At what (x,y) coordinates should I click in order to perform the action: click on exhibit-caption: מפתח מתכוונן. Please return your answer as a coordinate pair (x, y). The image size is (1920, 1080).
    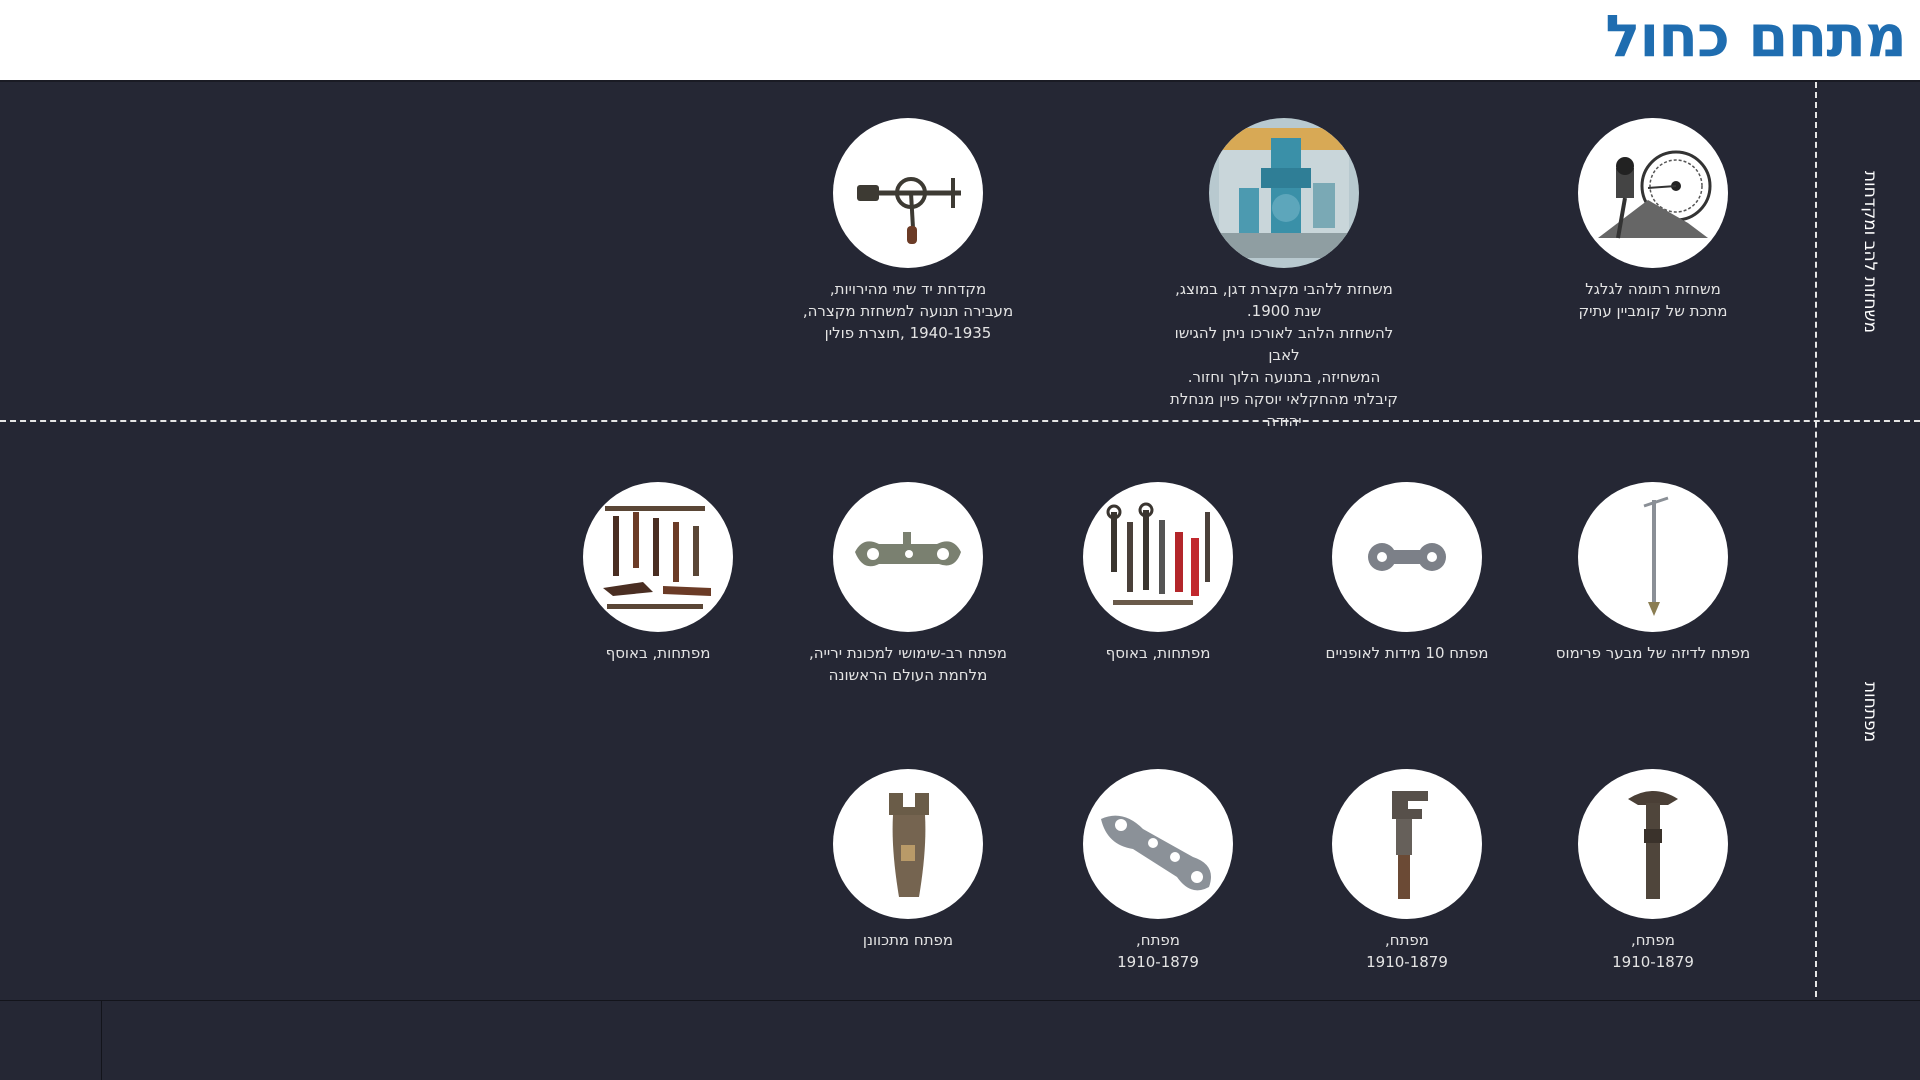
    Looking at the image, I should click on (908, 940).